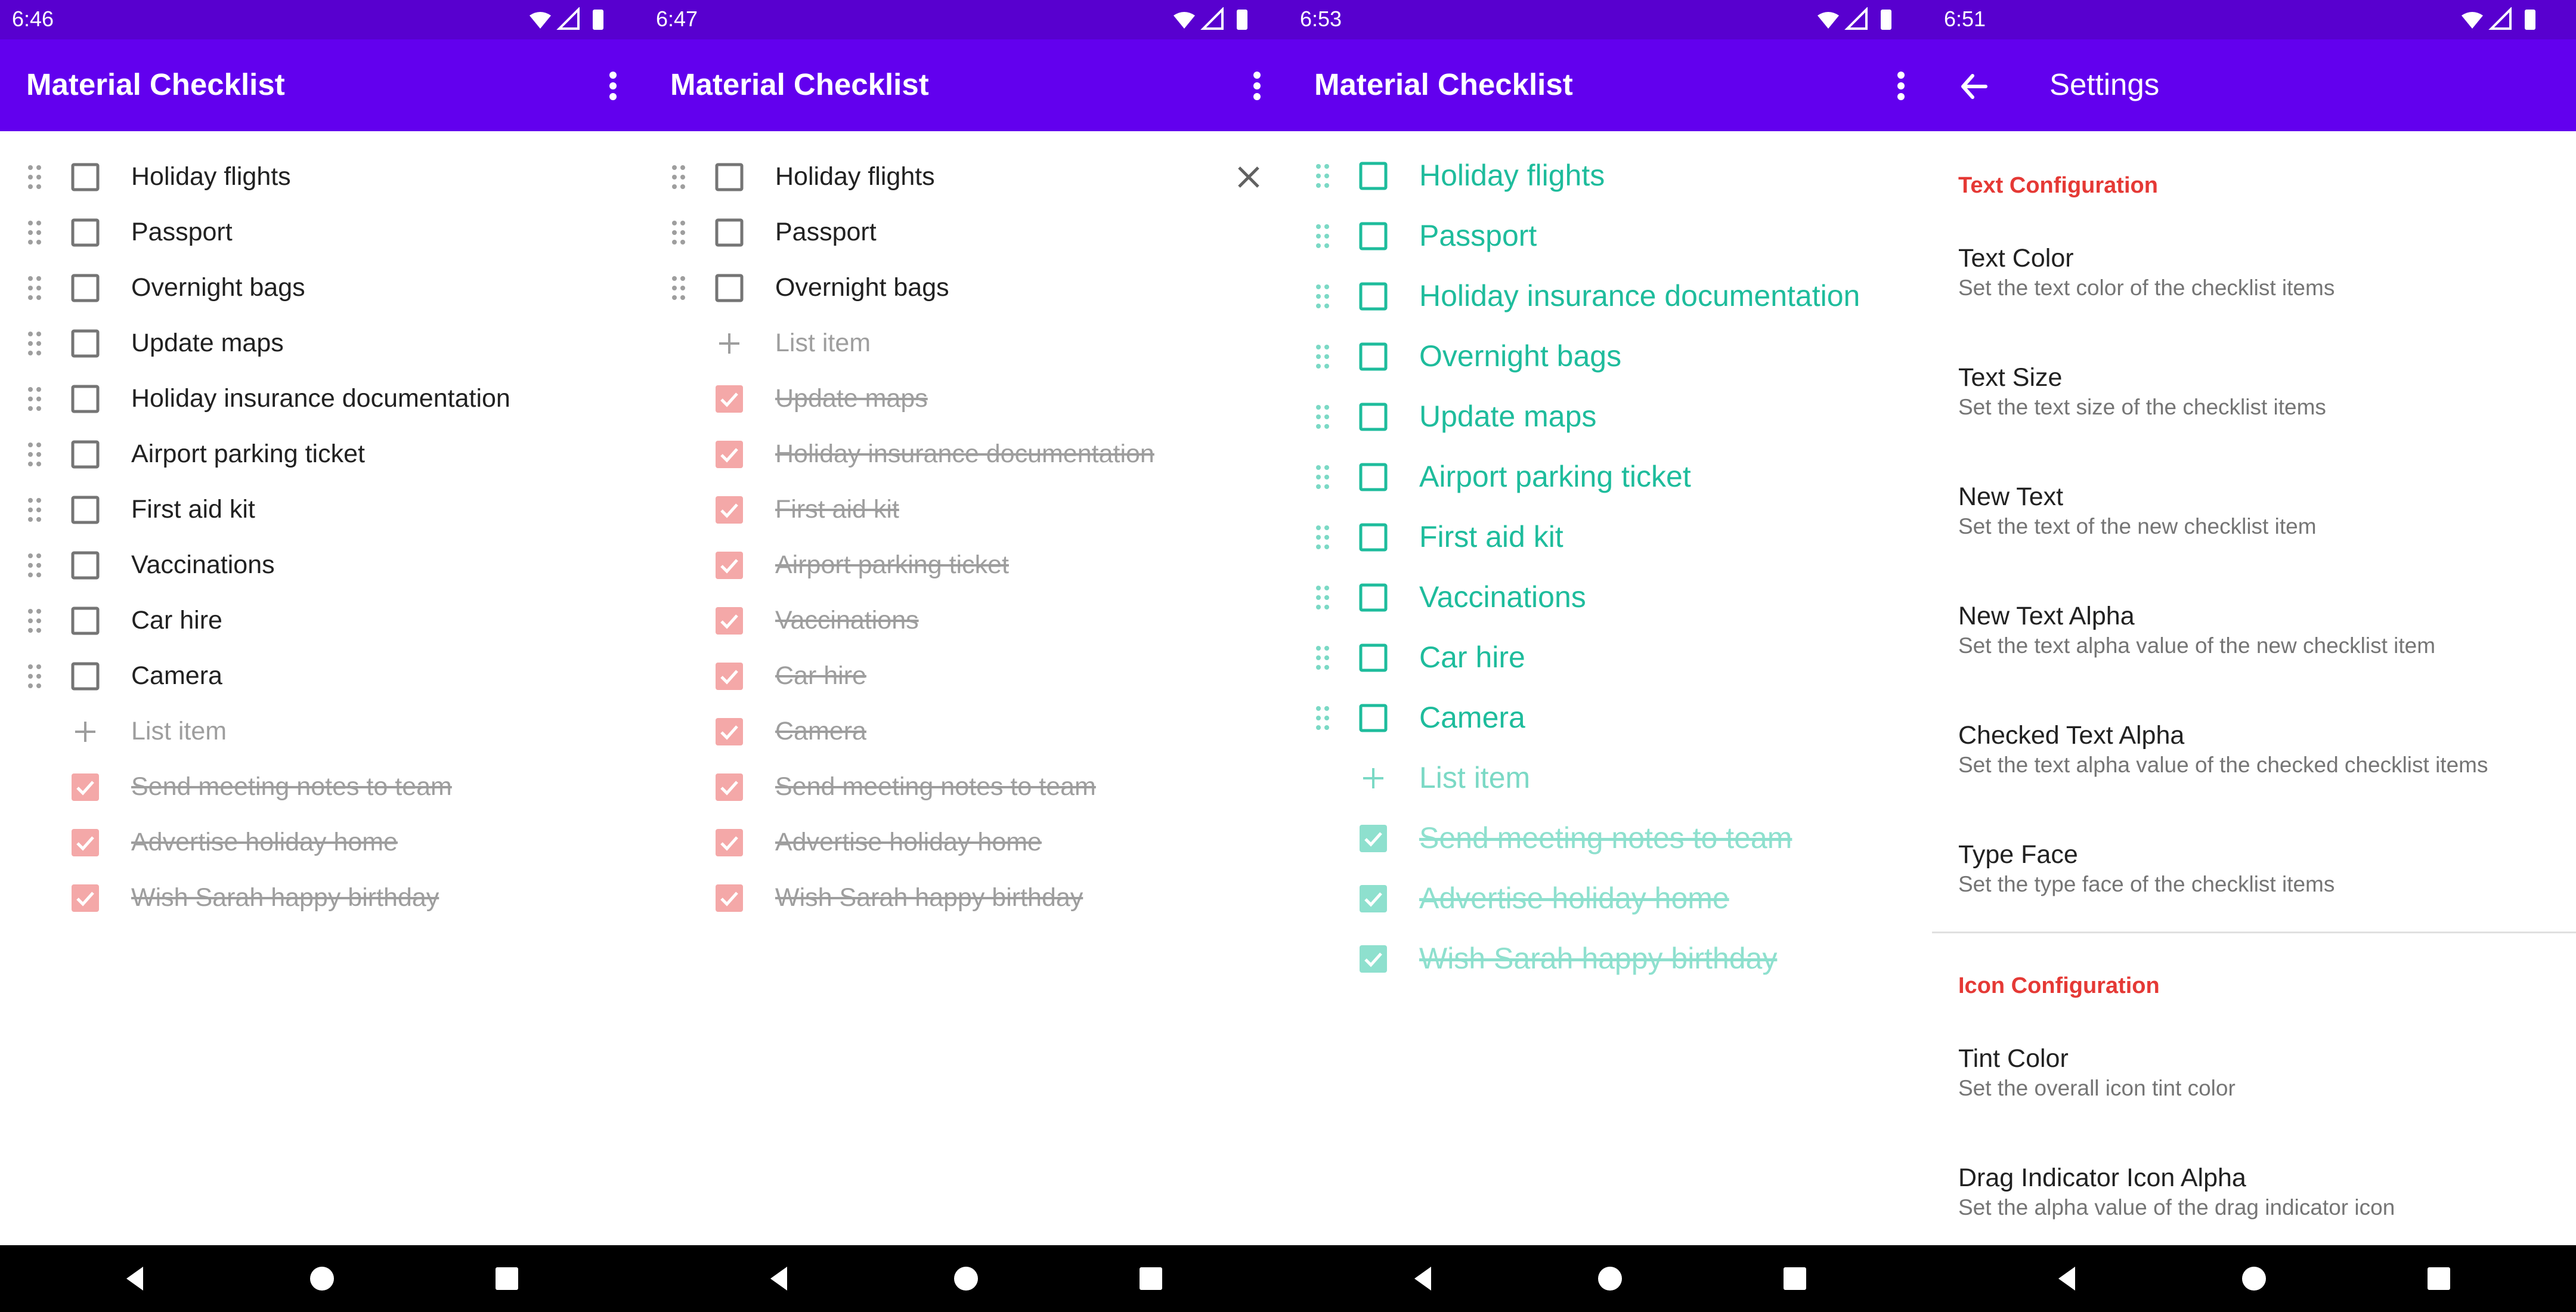  Describe the element at coordinates (322, 343) in the screenshot. I see `checklist-item-row: Update maps` at that location.